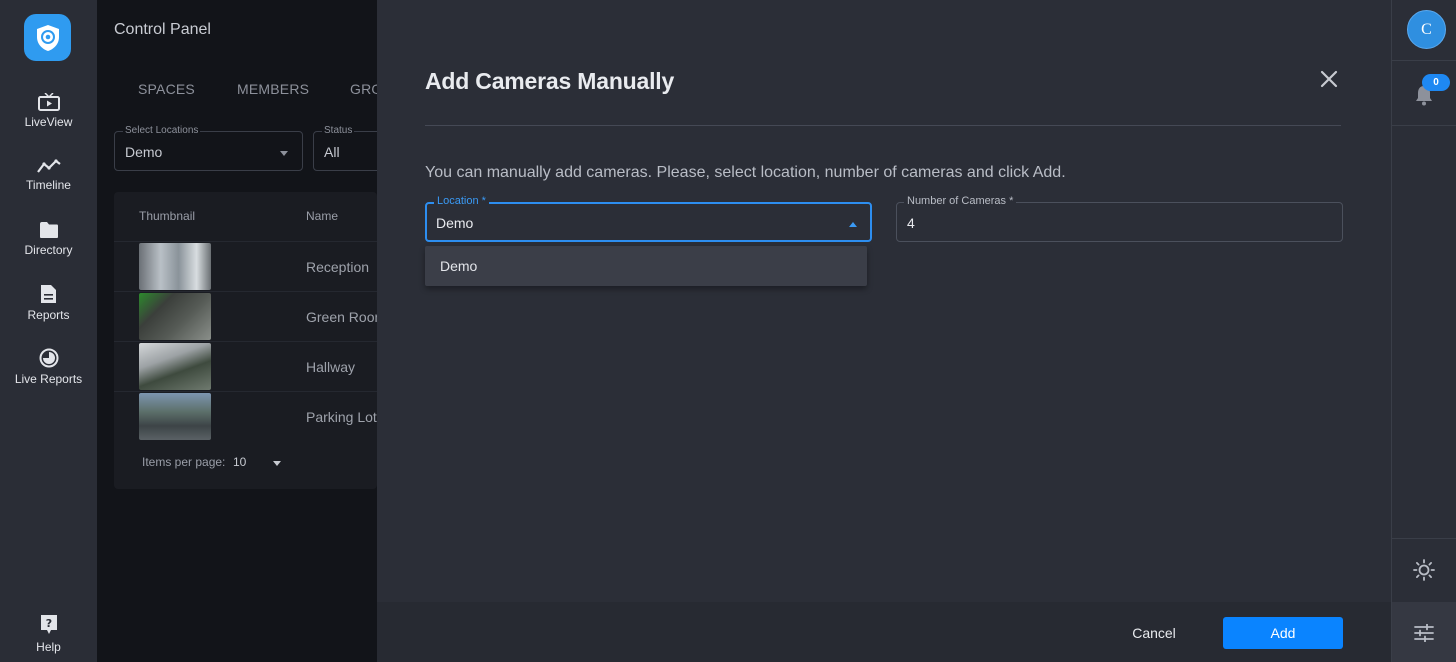  I want to click on nav-label: Reports, so click(48, 315).